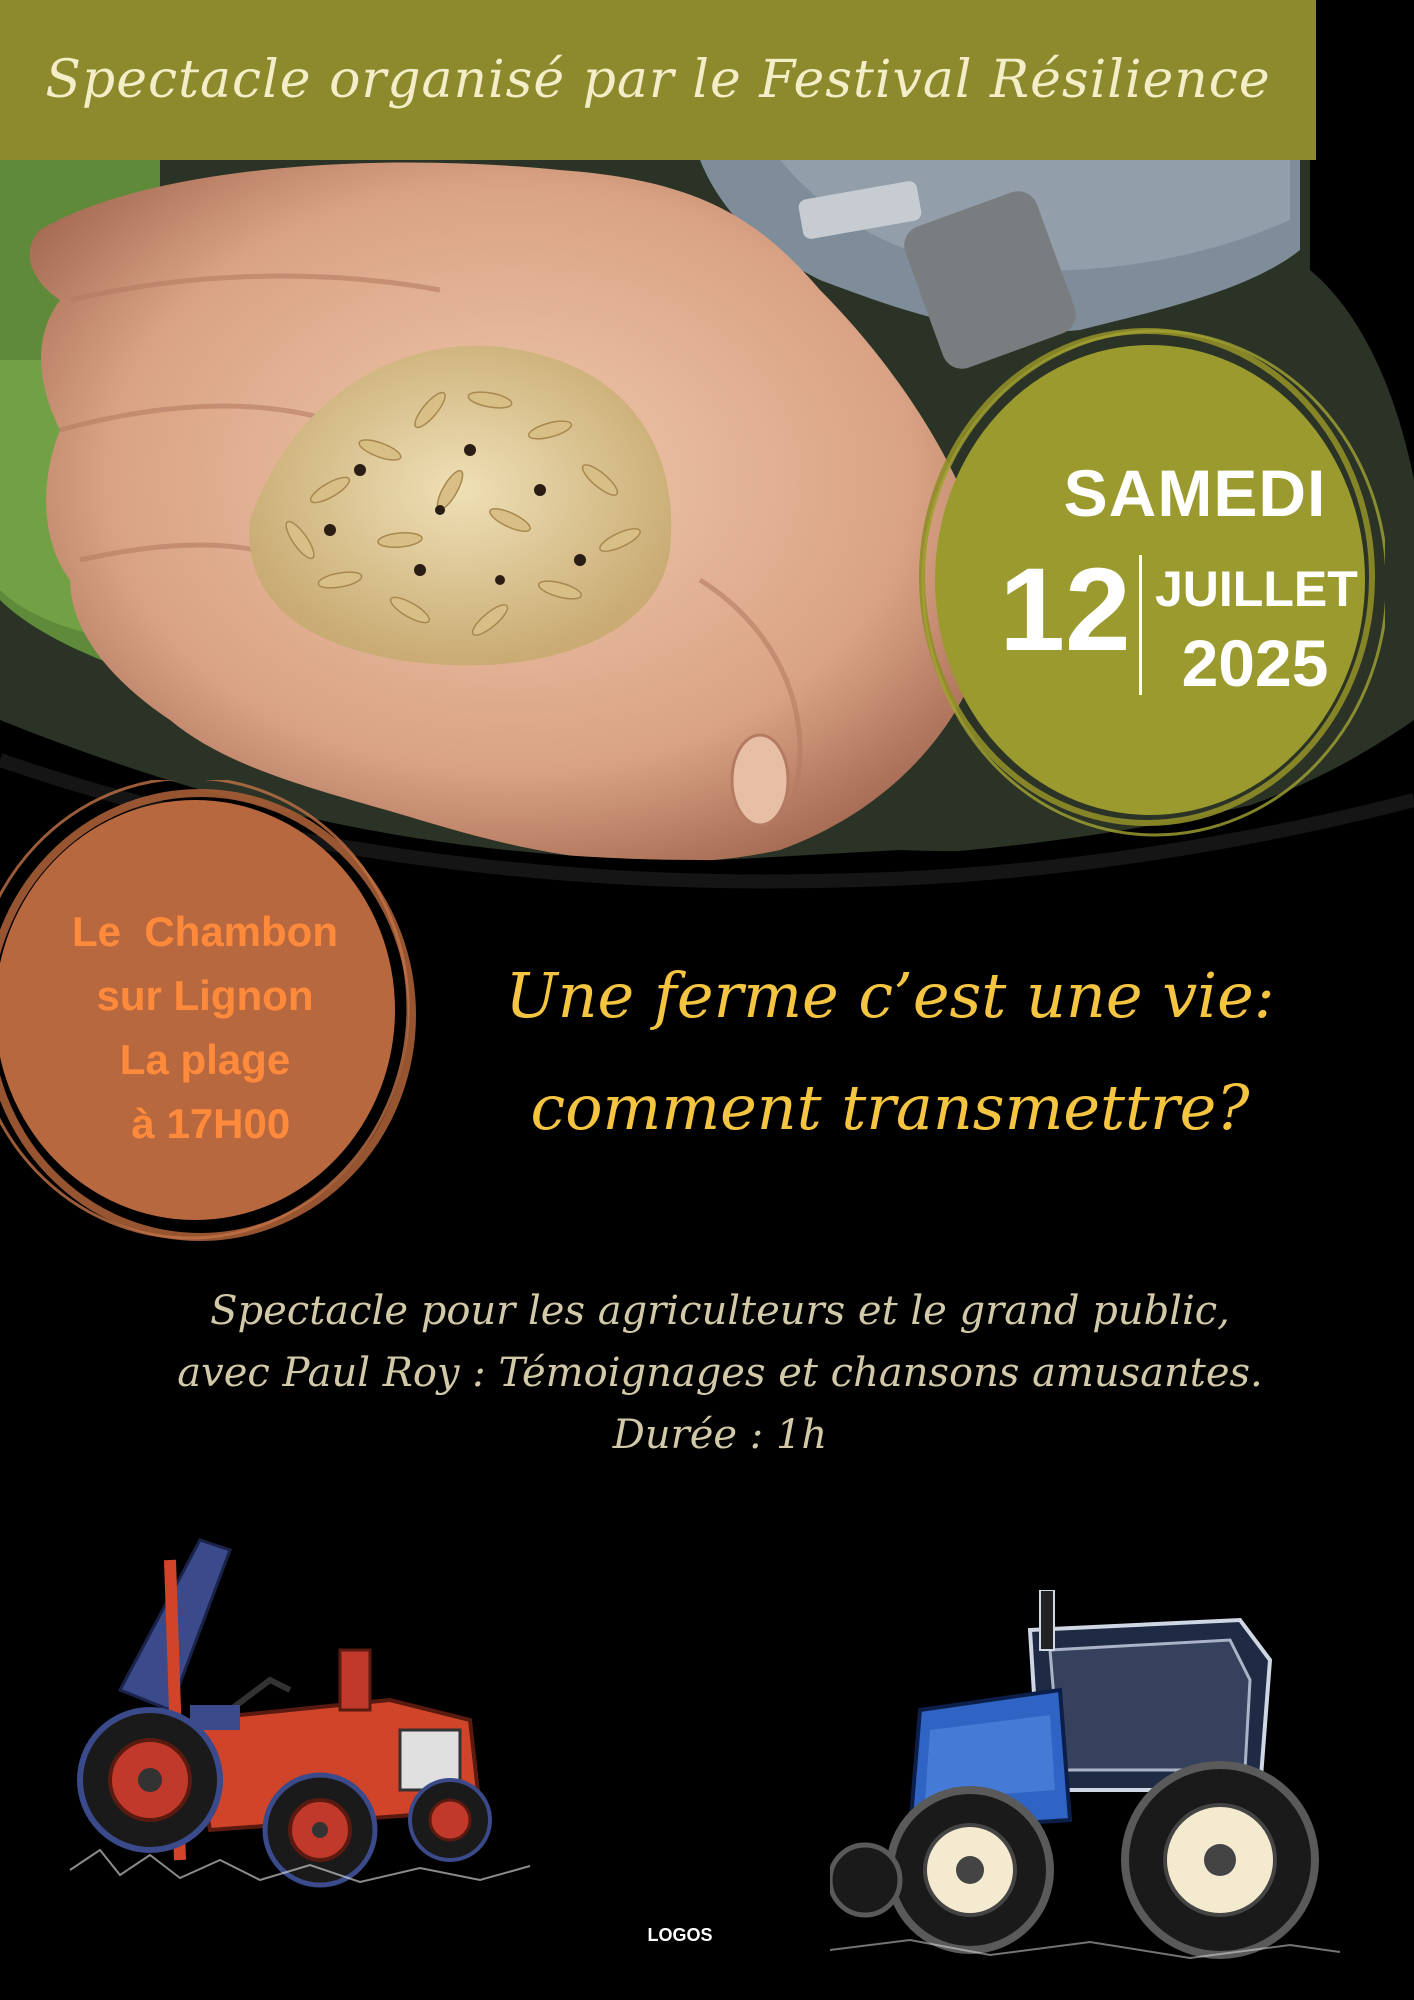  Describe the element at coordinates (204, 931) in the screenshot. I see `location-line: Le Chambon` at that location.